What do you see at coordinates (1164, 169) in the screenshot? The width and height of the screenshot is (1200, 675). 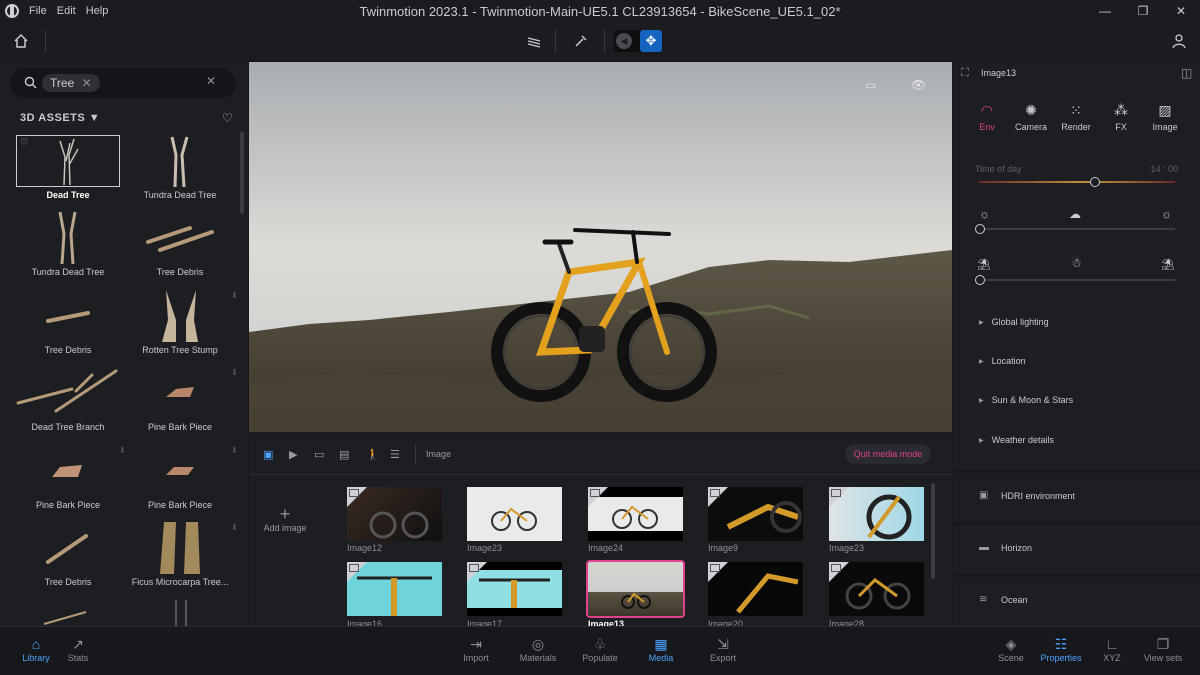 I see `time-of-day-value: 14 : 00` at bounding box center [1164, 169].